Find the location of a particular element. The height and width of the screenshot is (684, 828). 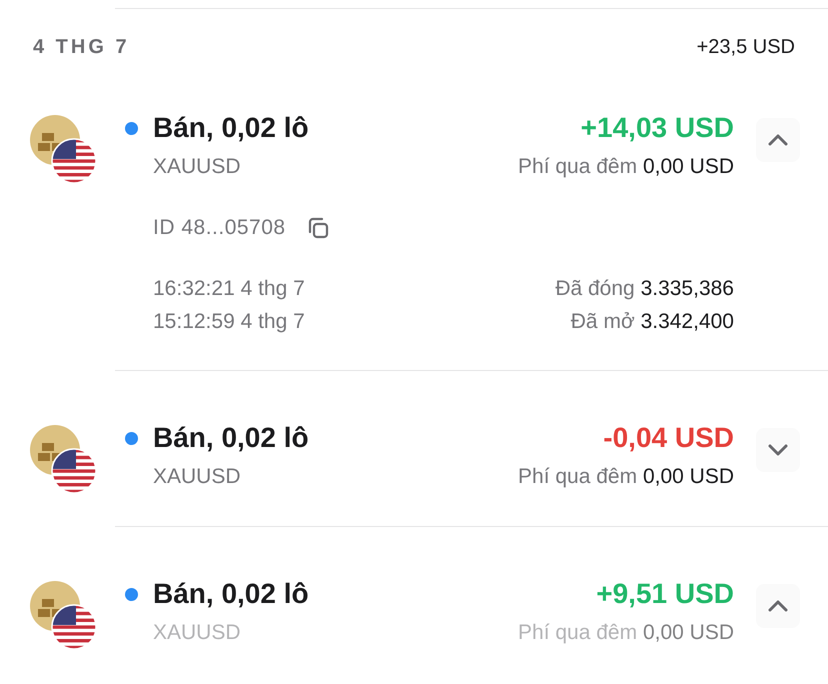

chevron-down-icon is located at coordinates (778, 450).